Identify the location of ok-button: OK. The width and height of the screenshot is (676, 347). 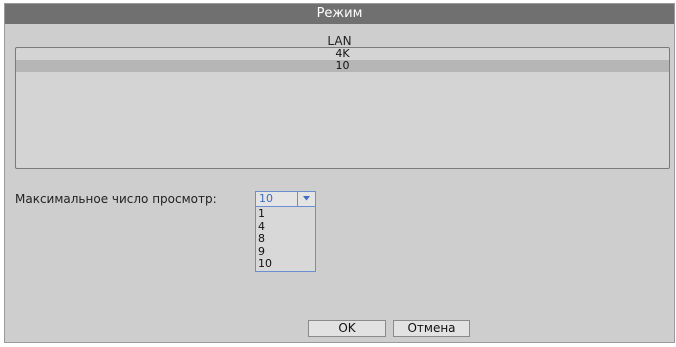
(347, 328).